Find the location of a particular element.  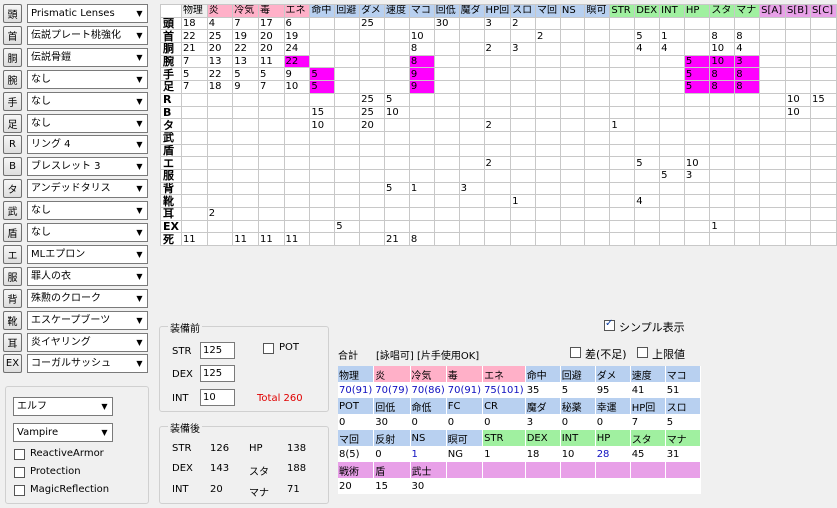

grid-cell: 25 is located at coordinates (372, 112).